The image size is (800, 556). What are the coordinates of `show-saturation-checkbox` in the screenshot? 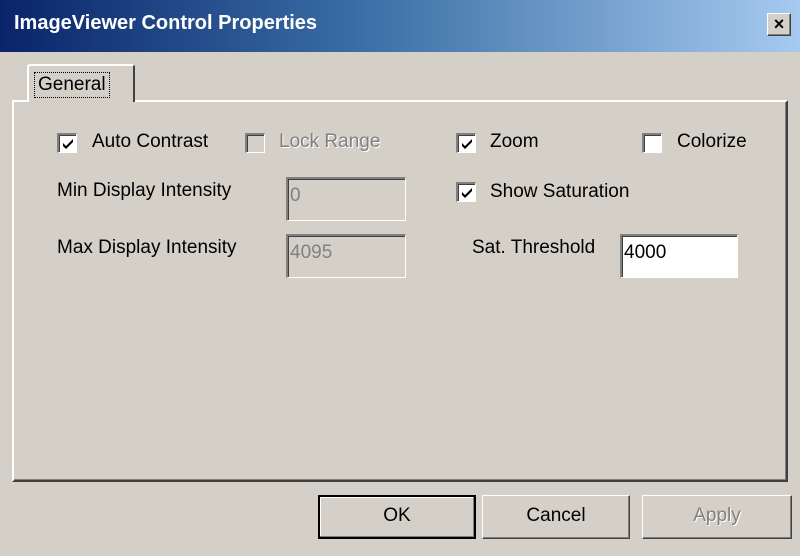 It's located at (466, 192).